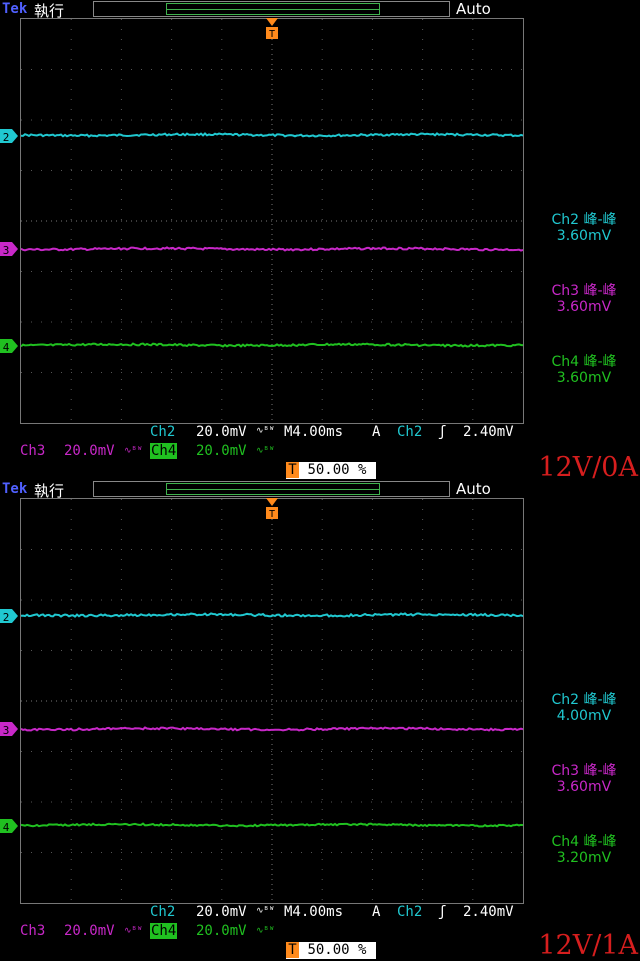  I want to click on ch4-pk-pk-readout: Ch4 峰-峰 3.60mV, so click(584, 370).